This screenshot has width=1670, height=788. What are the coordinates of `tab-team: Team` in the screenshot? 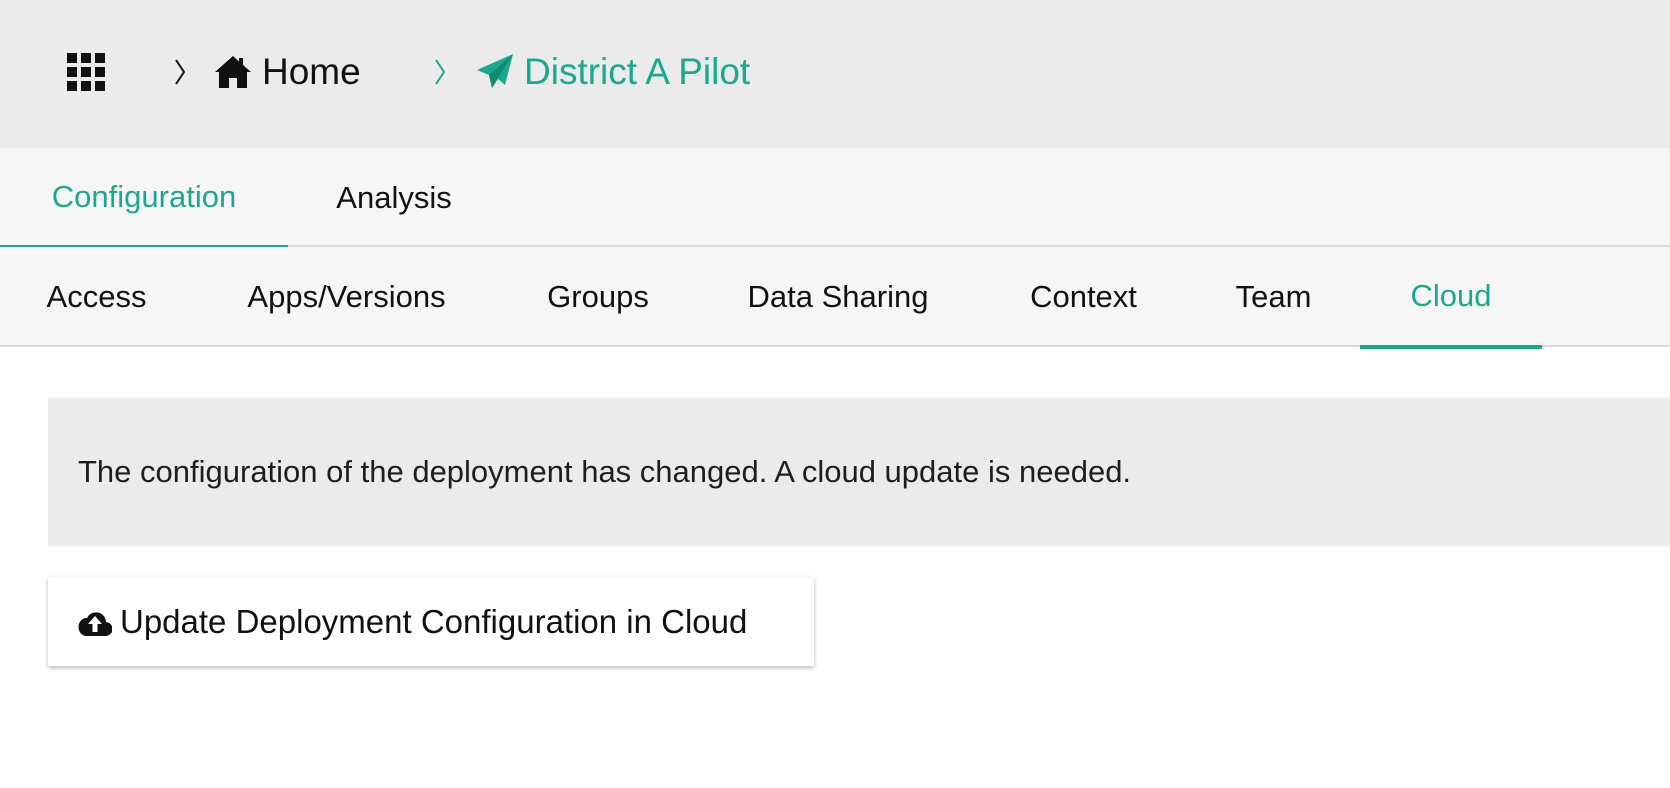 It's located at (1273, 297).